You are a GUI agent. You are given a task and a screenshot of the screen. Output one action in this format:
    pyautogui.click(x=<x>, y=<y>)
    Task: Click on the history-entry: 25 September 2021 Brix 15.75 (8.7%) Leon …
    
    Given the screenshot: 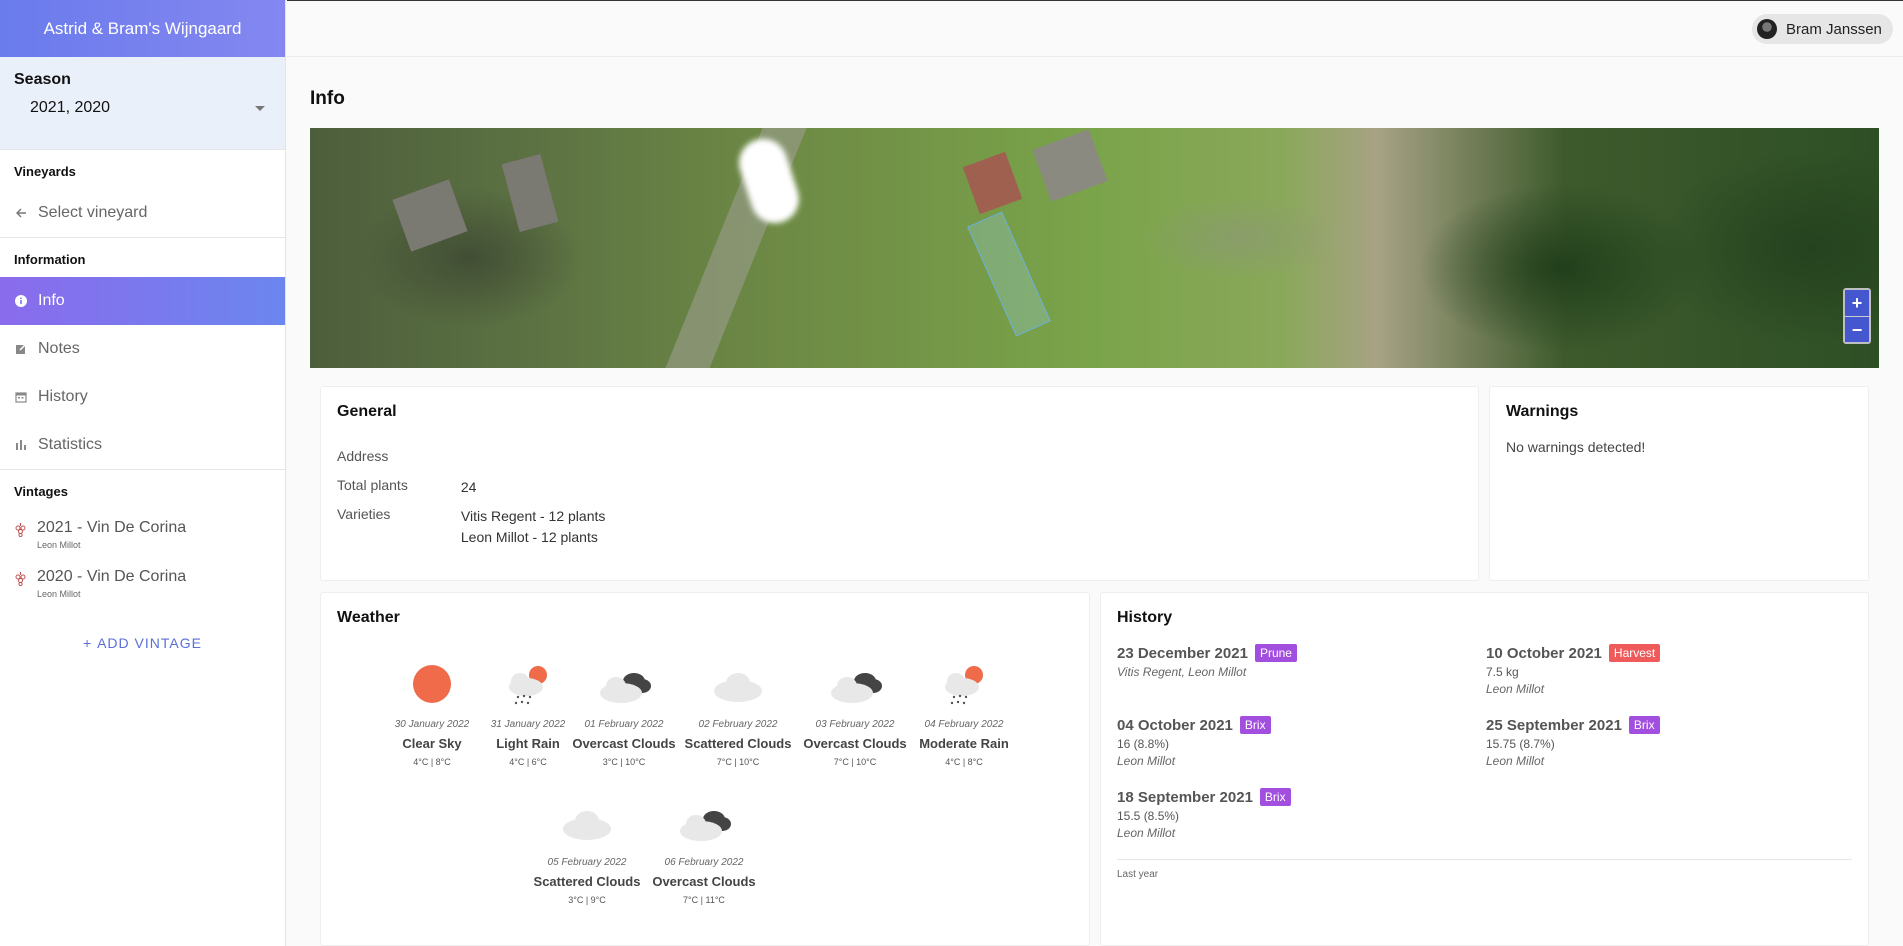 What is the action you would take?
    pyautogui.click(x=1573, y=742)
    